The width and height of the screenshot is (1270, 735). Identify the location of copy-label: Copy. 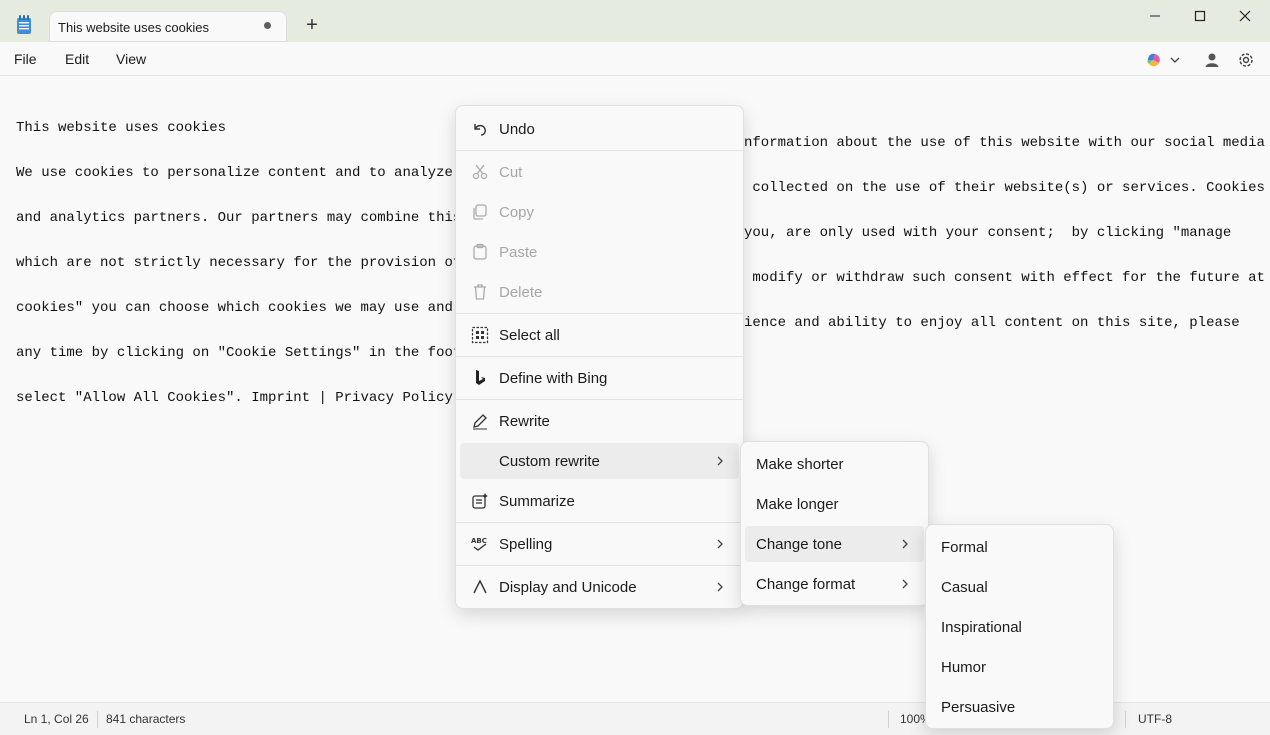
(517, 212).